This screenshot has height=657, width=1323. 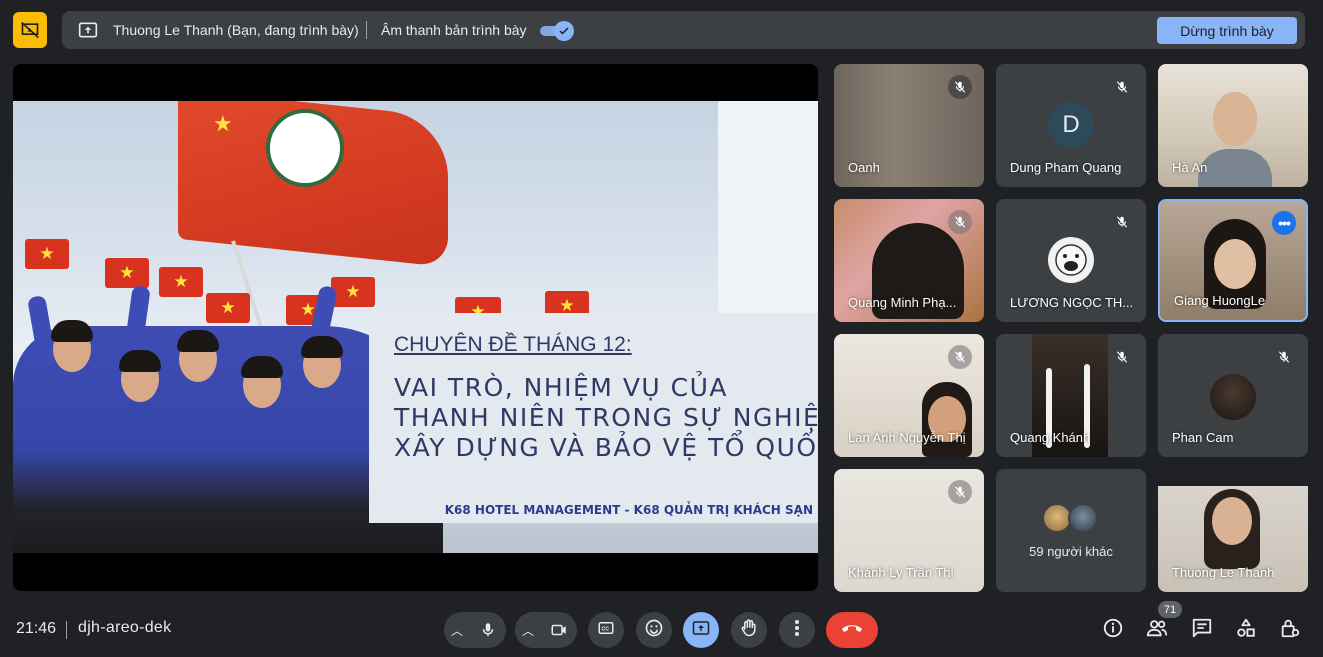 I want to click on mic-control-group: ︿, so click(x=475, y=630).